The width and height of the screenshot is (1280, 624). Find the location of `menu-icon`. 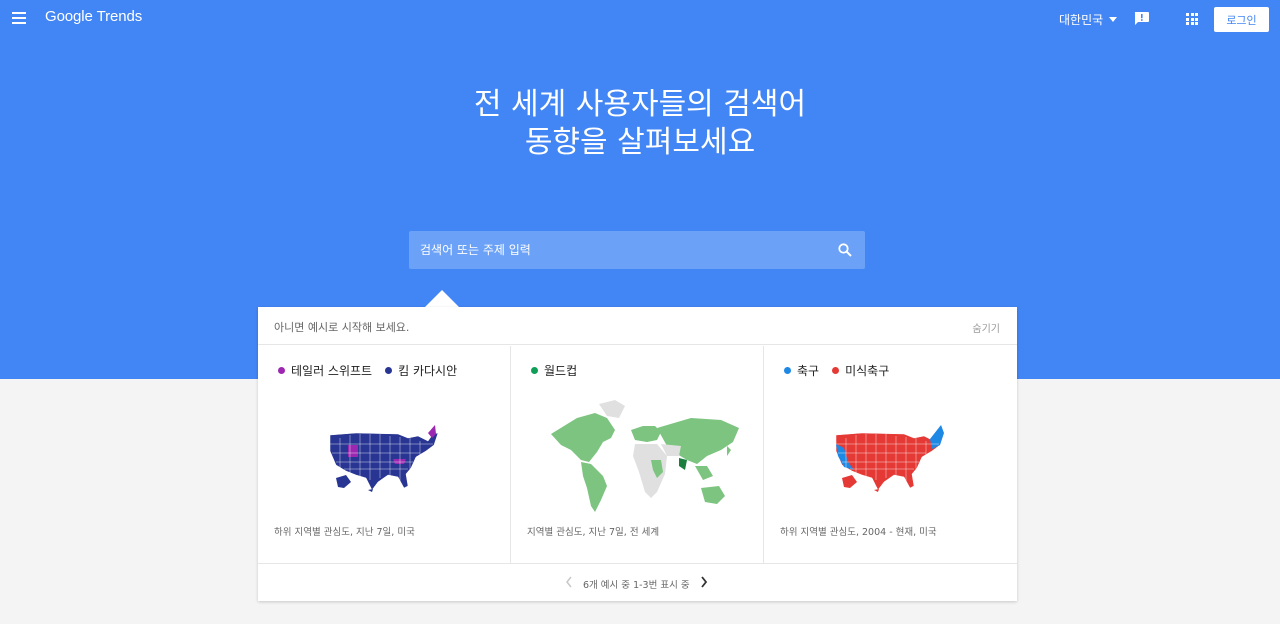

menu-icon is located at coordinates (19, 18).